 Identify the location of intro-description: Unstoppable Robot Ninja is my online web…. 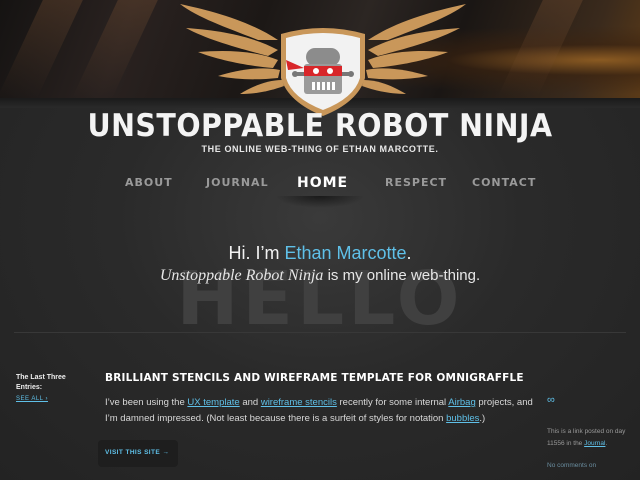
(320, 276).